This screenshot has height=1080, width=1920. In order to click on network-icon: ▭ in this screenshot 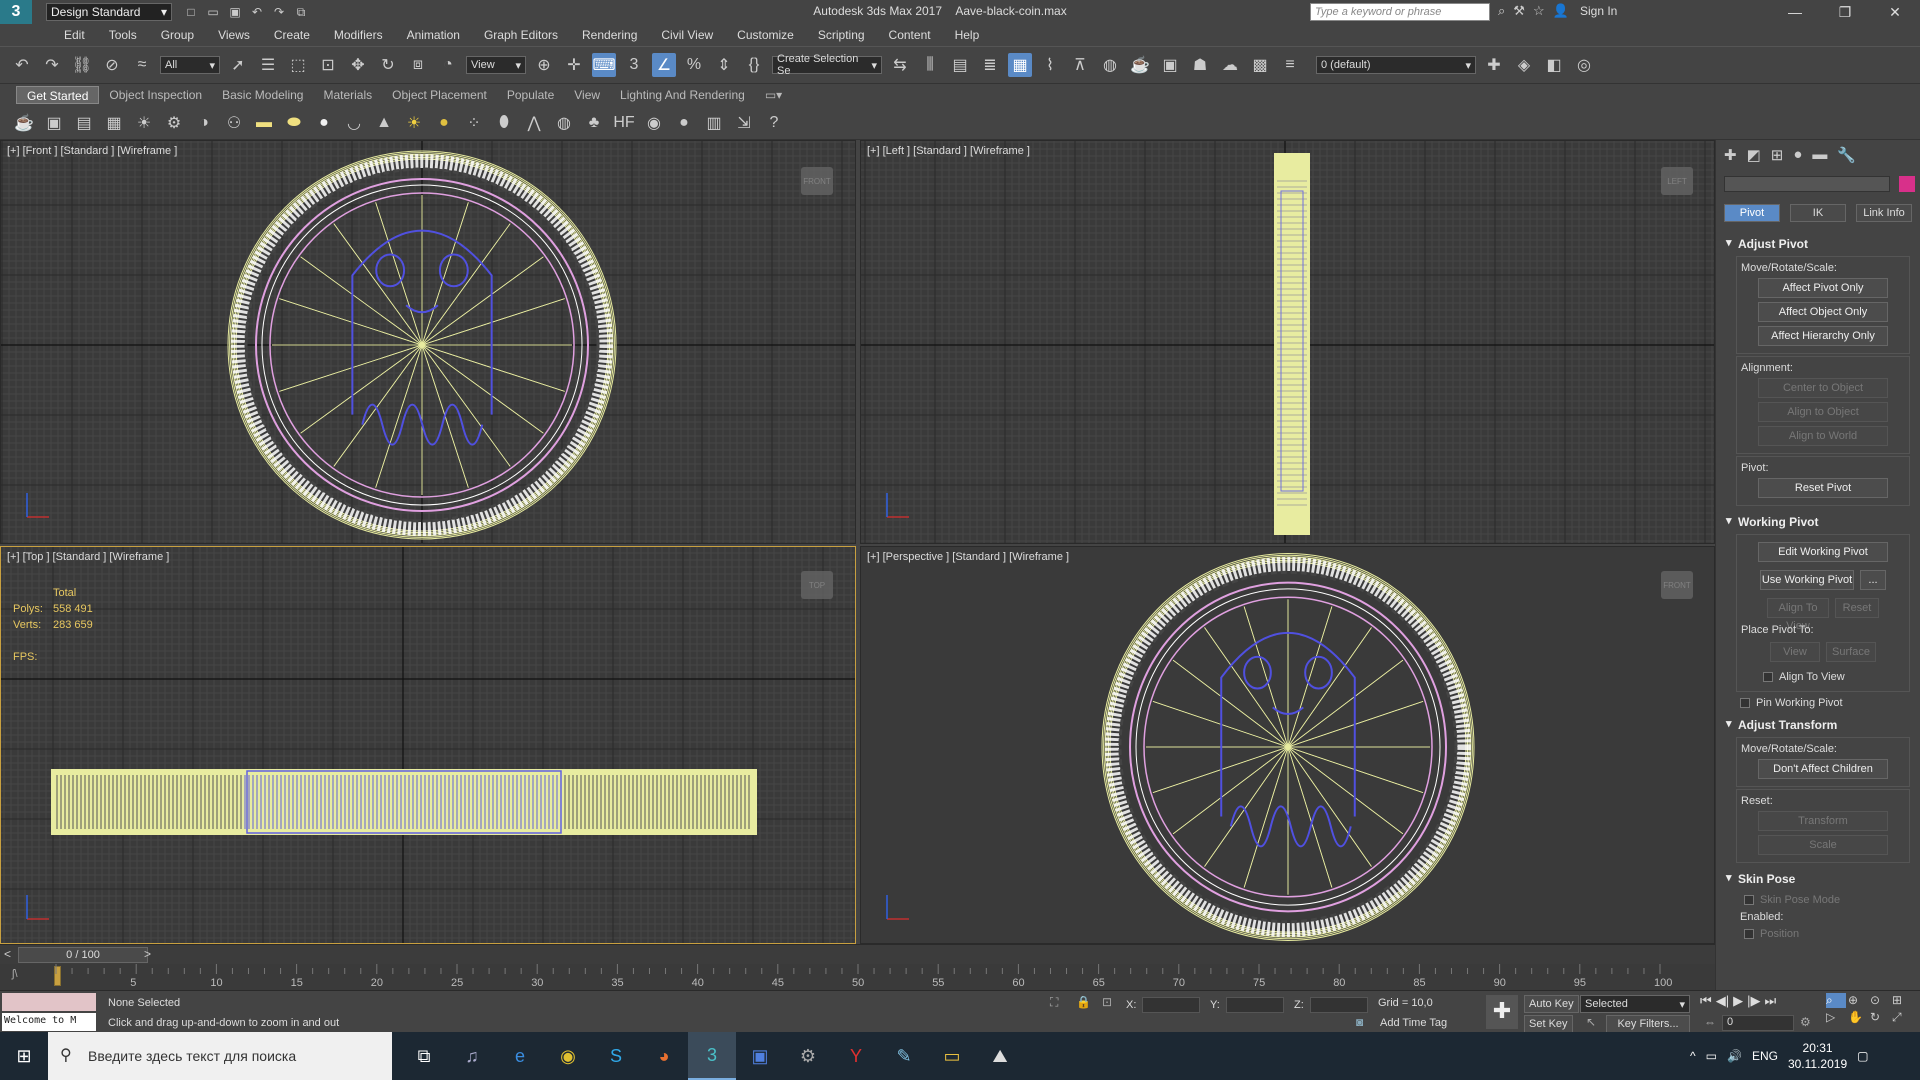, I will do `click(1711, 1056)`.